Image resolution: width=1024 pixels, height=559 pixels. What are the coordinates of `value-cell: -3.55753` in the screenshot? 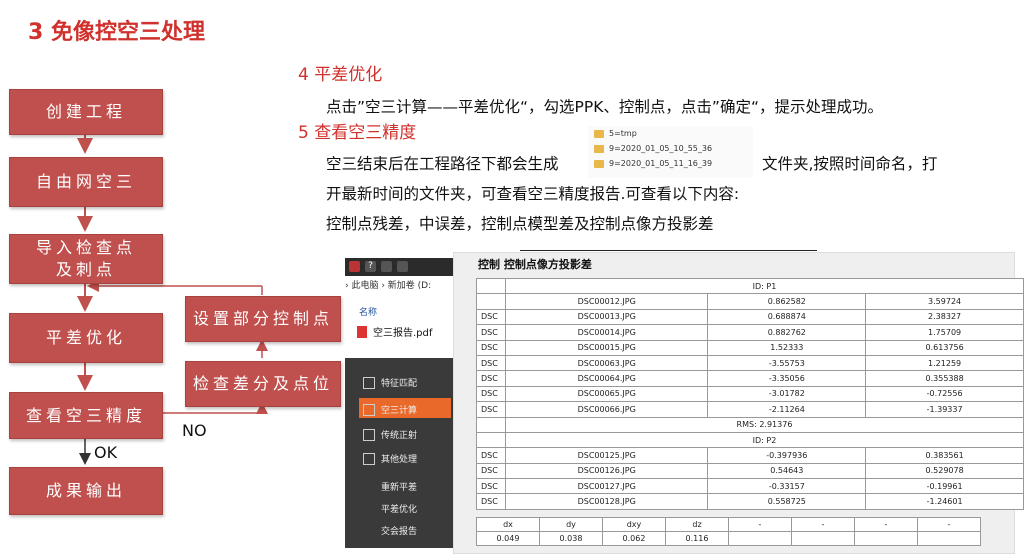 It's located at (787, 363).